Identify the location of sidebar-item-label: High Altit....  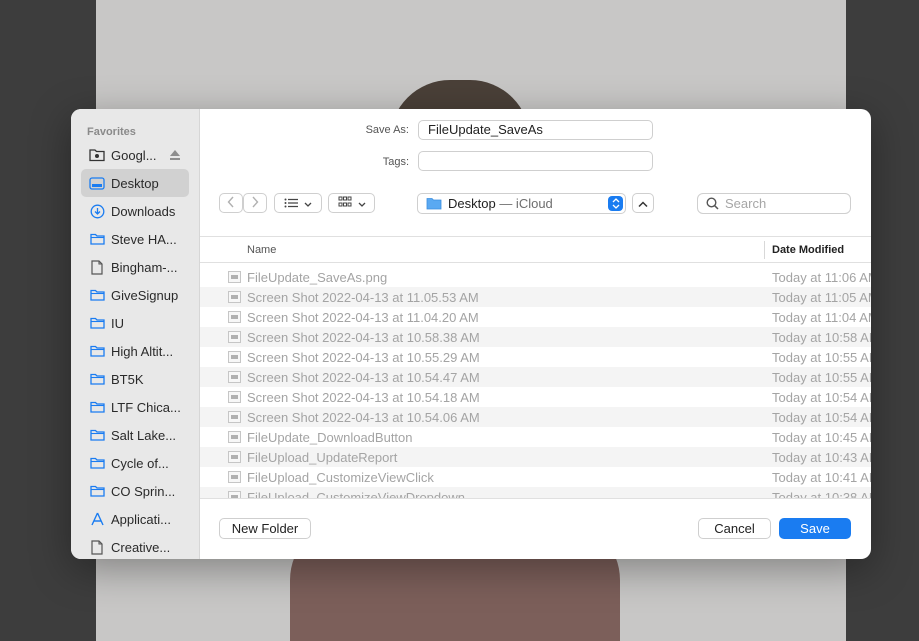
(142, 351).